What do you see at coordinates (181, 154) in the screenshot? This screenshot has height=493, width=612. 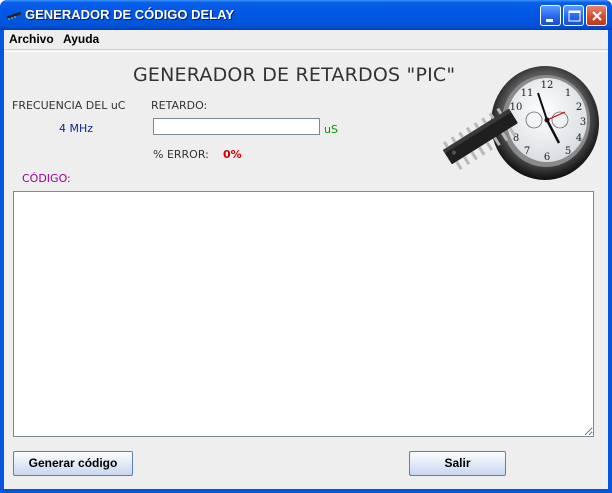 I see `error-label: % ERROR:` at bounding box center [181, 154].